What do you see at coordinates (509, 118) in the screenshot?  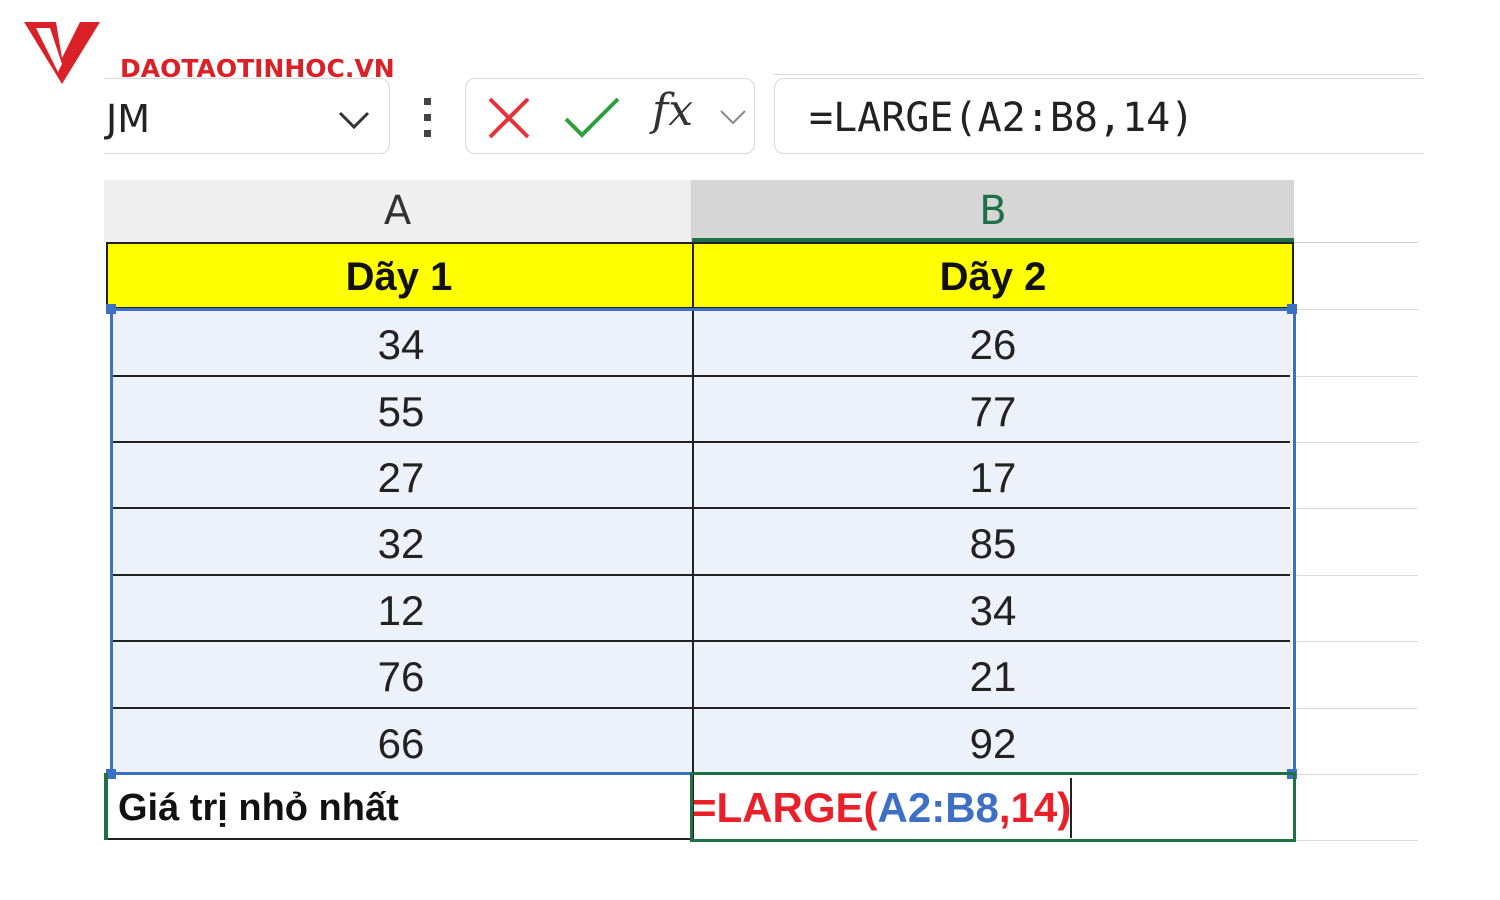 I see `cancel-x-icon` at bounding box center [509, 118].